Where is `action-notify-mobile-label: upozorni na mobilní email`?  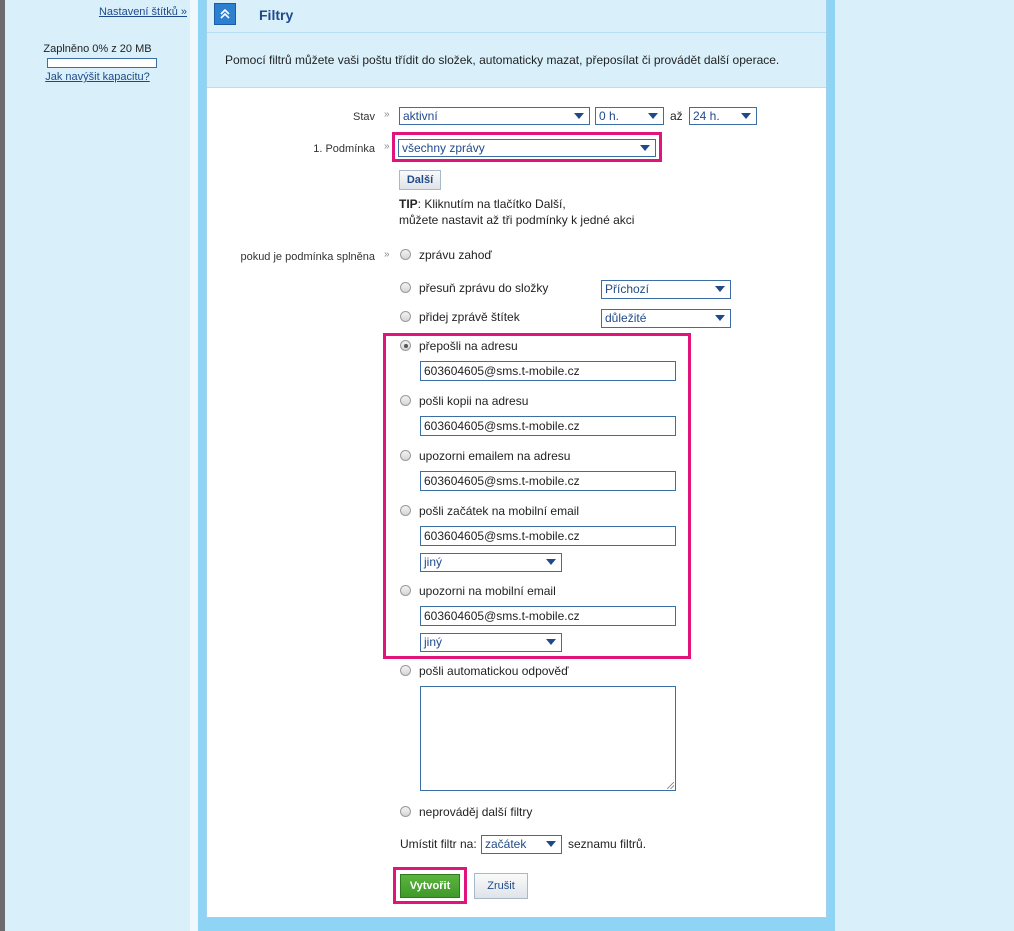
action-notify-mobile-label: upozorni na mobilní email is located at coordinates (487, 591).